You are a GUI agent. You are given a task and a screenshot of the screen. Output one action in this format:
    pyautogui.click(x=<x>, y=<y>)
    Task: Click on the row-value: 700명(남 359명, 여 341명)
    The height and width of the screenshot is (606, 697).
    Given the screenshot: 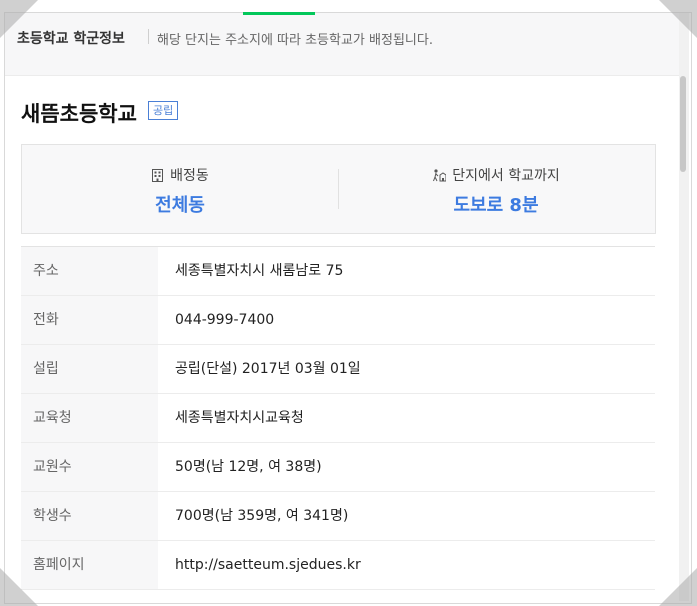 What is the action you would take?
    pyautogui.click(x=262, y=516)
    